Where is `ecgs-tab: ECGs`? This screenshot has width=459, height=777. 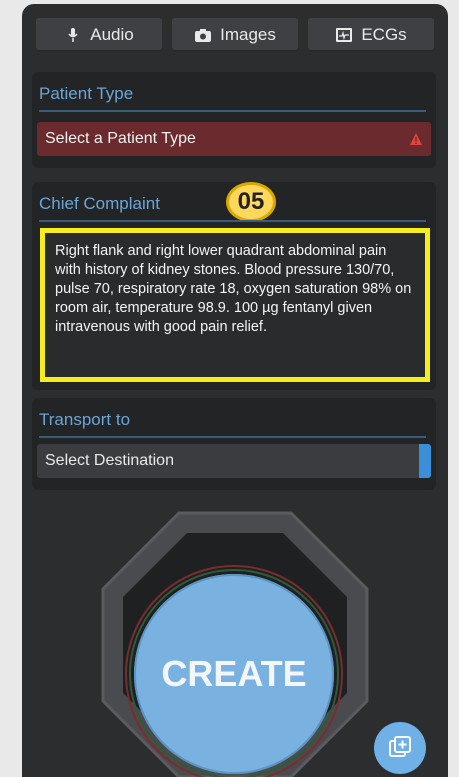
ecgs-tab: ECGs is located at coordinates (371, 35).